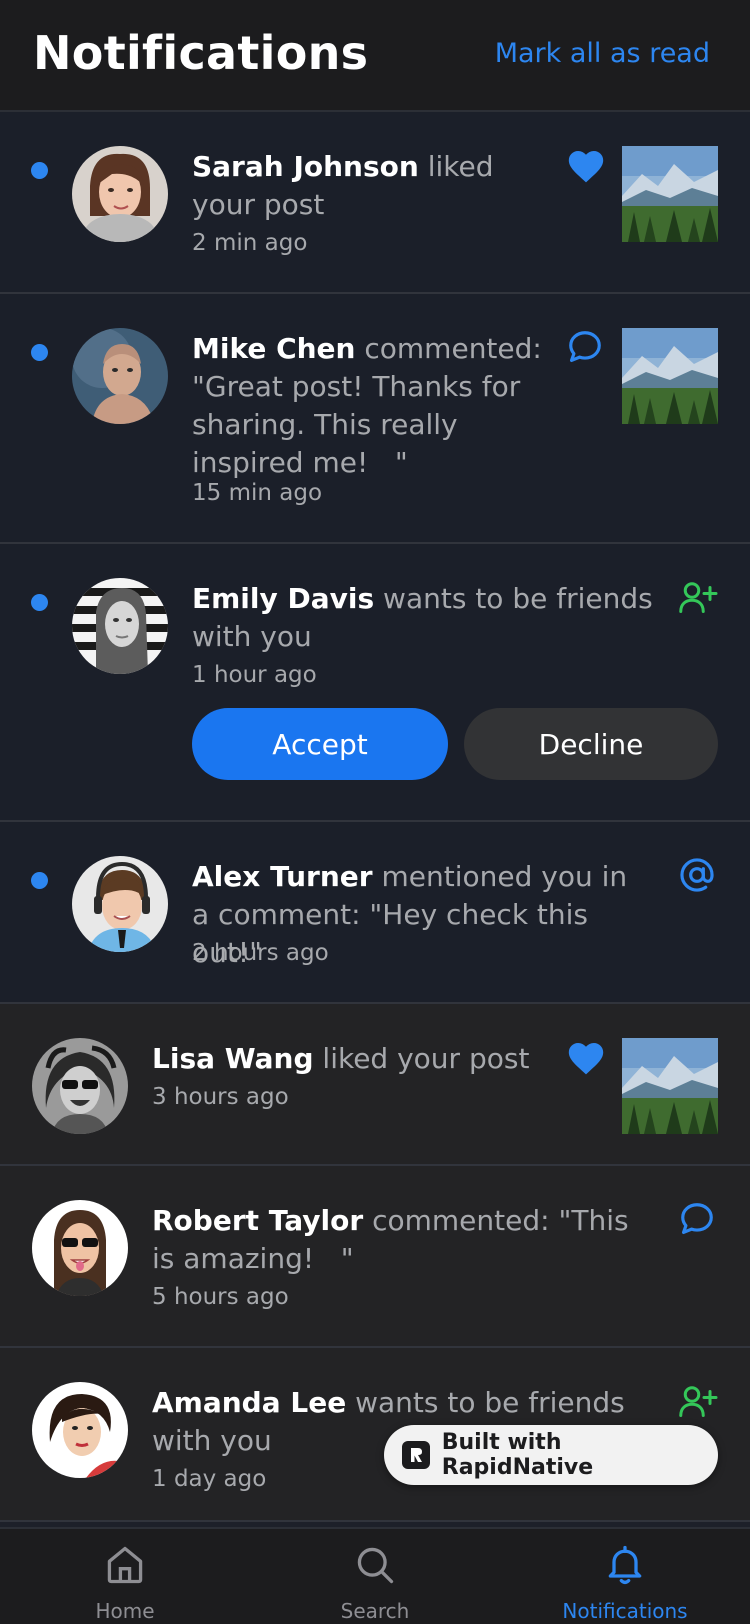 The height and width of the screenshot is (1624, 750). I want to click on header: Notifications Mark all as read, so click(375, 56).